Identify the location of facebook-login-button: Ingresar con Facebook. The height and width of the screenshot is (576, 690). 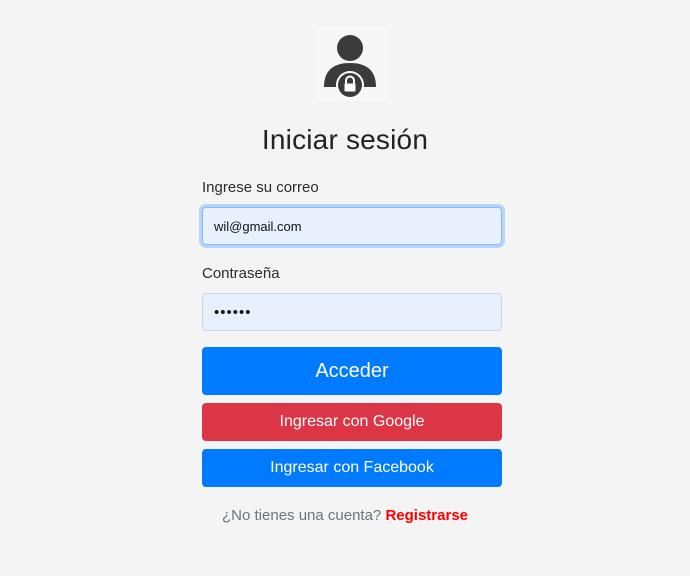
(352, 468).